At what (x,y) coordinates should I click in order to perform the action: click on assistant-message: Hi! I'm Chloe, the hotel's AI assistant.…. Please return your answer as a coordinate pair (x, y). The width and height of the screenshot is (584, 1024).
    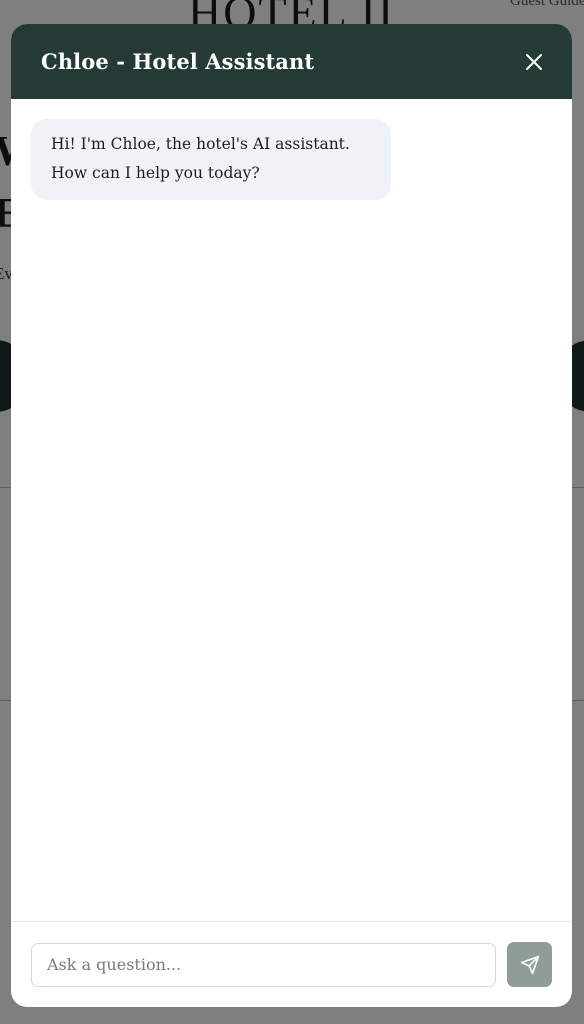
    Looking at the image, I should click on (211, 159).